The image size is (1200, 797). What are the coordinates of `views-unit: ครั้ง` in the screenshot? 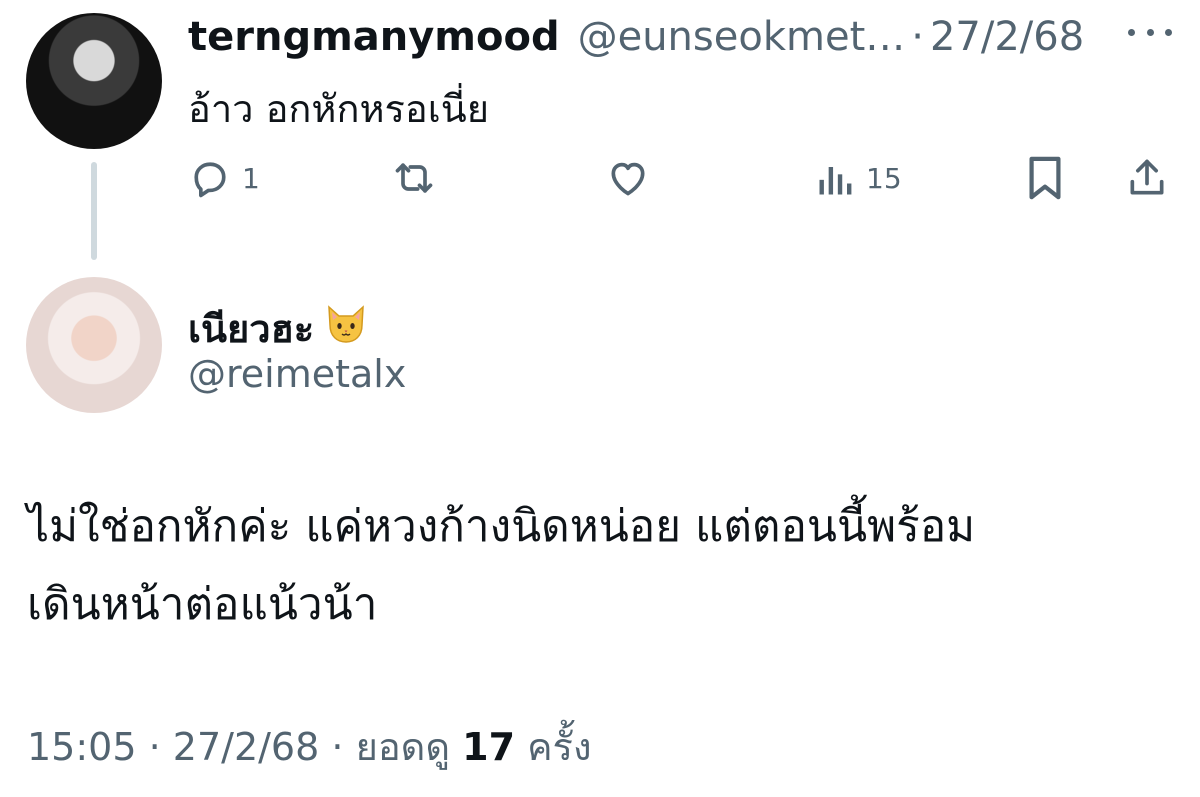 It's located at (559, 747).